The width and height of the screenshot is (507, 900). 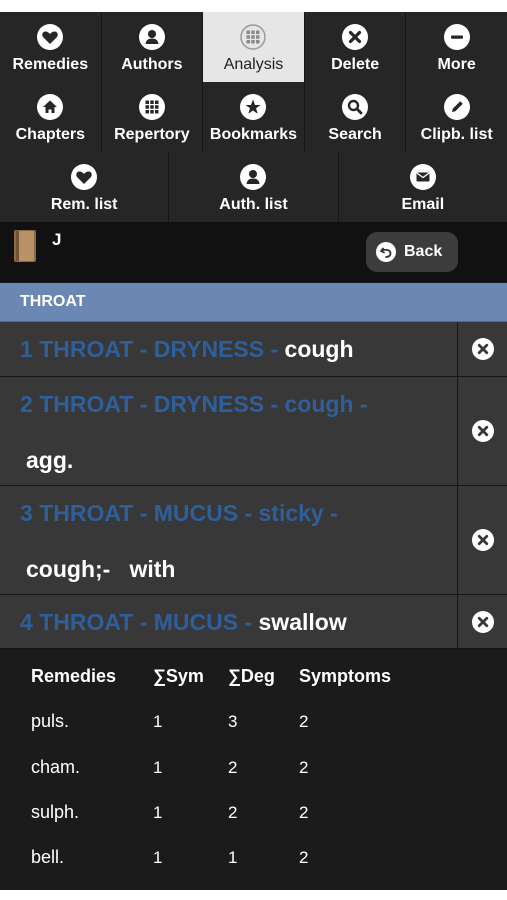 I want to click on session-letter: J, so click(x=57, y=239).